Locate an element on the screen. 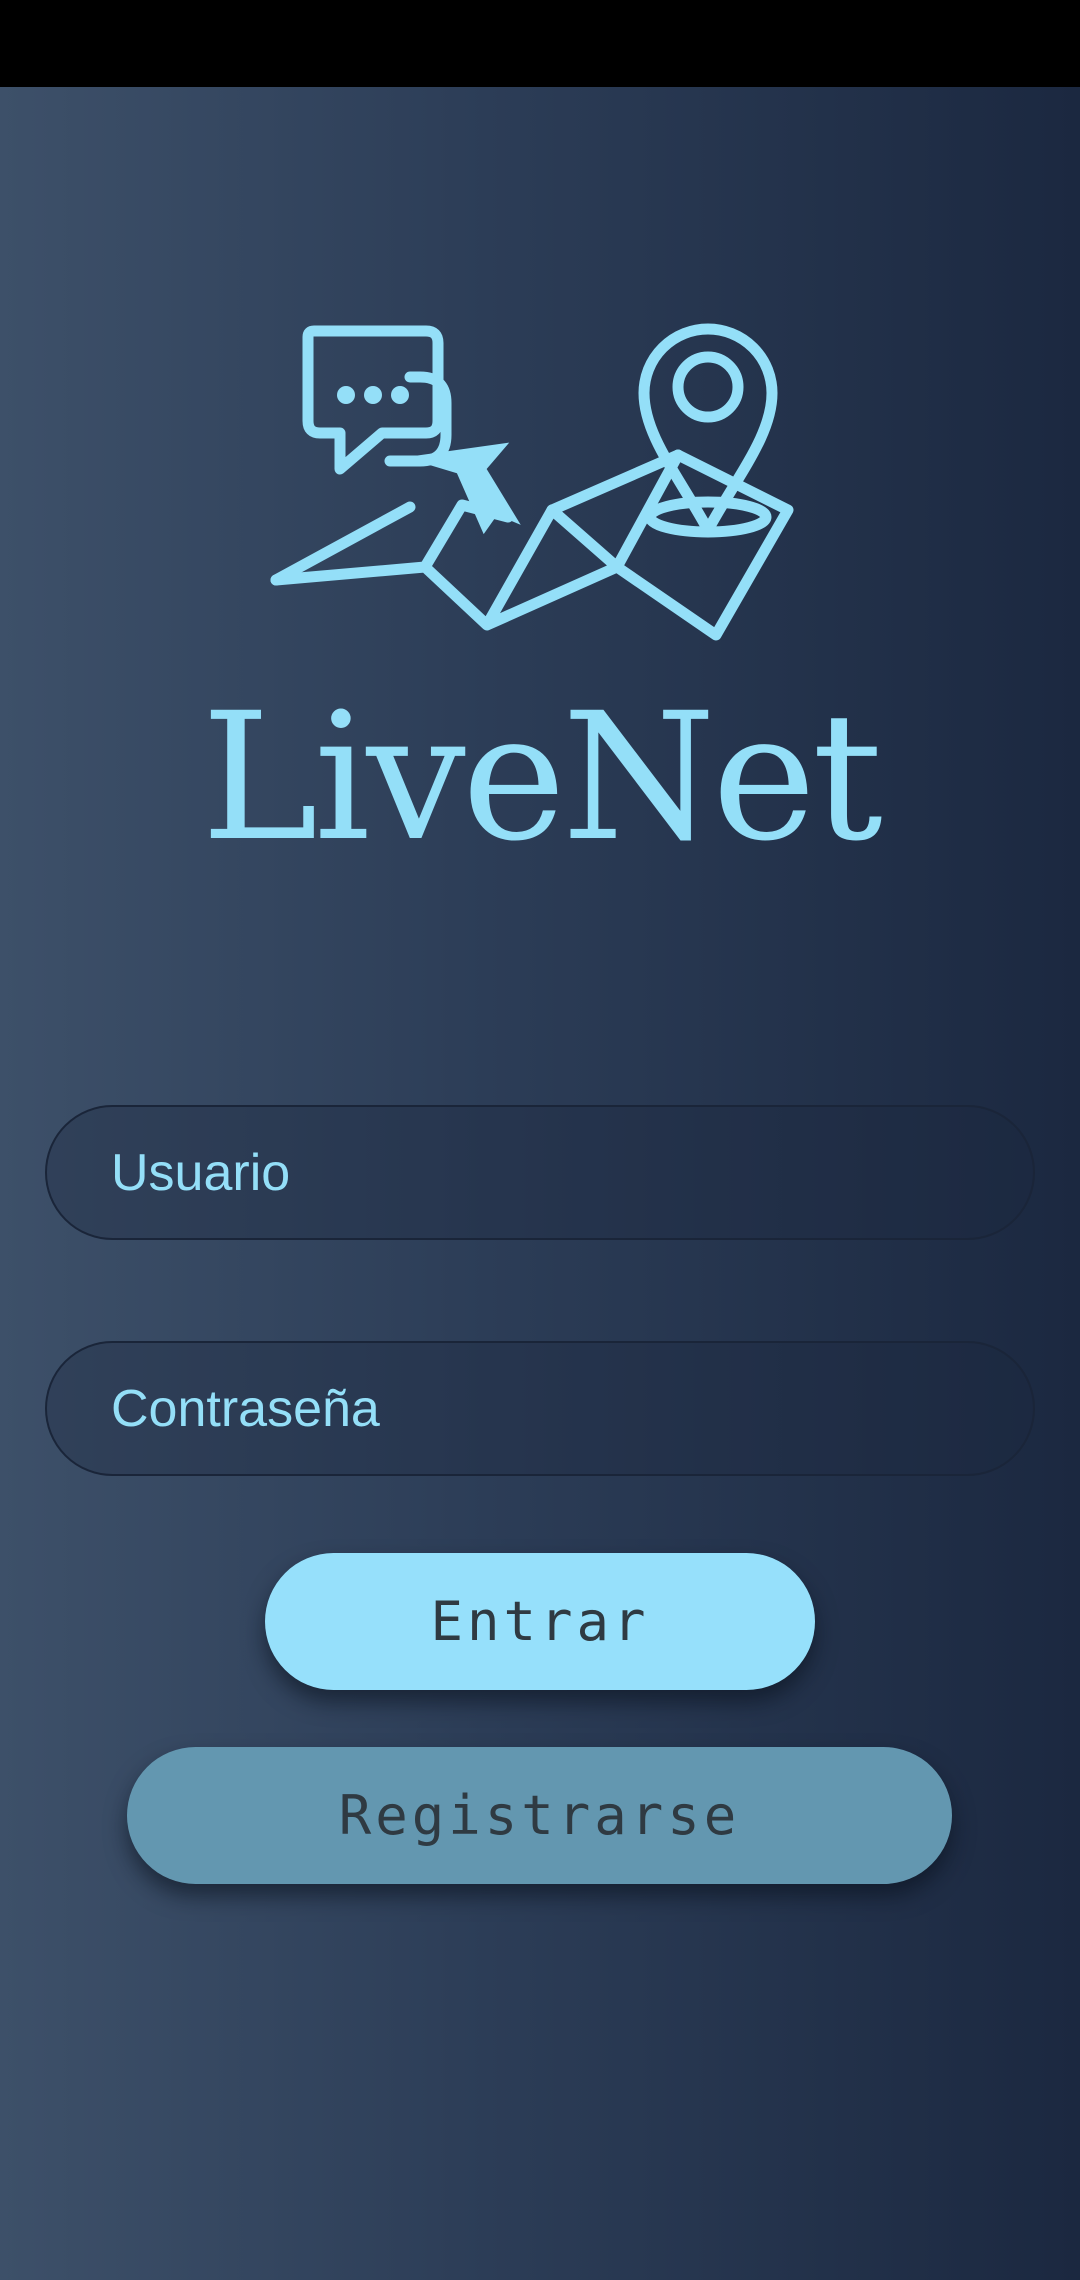  username-field is located at coordinates (540, 1172).